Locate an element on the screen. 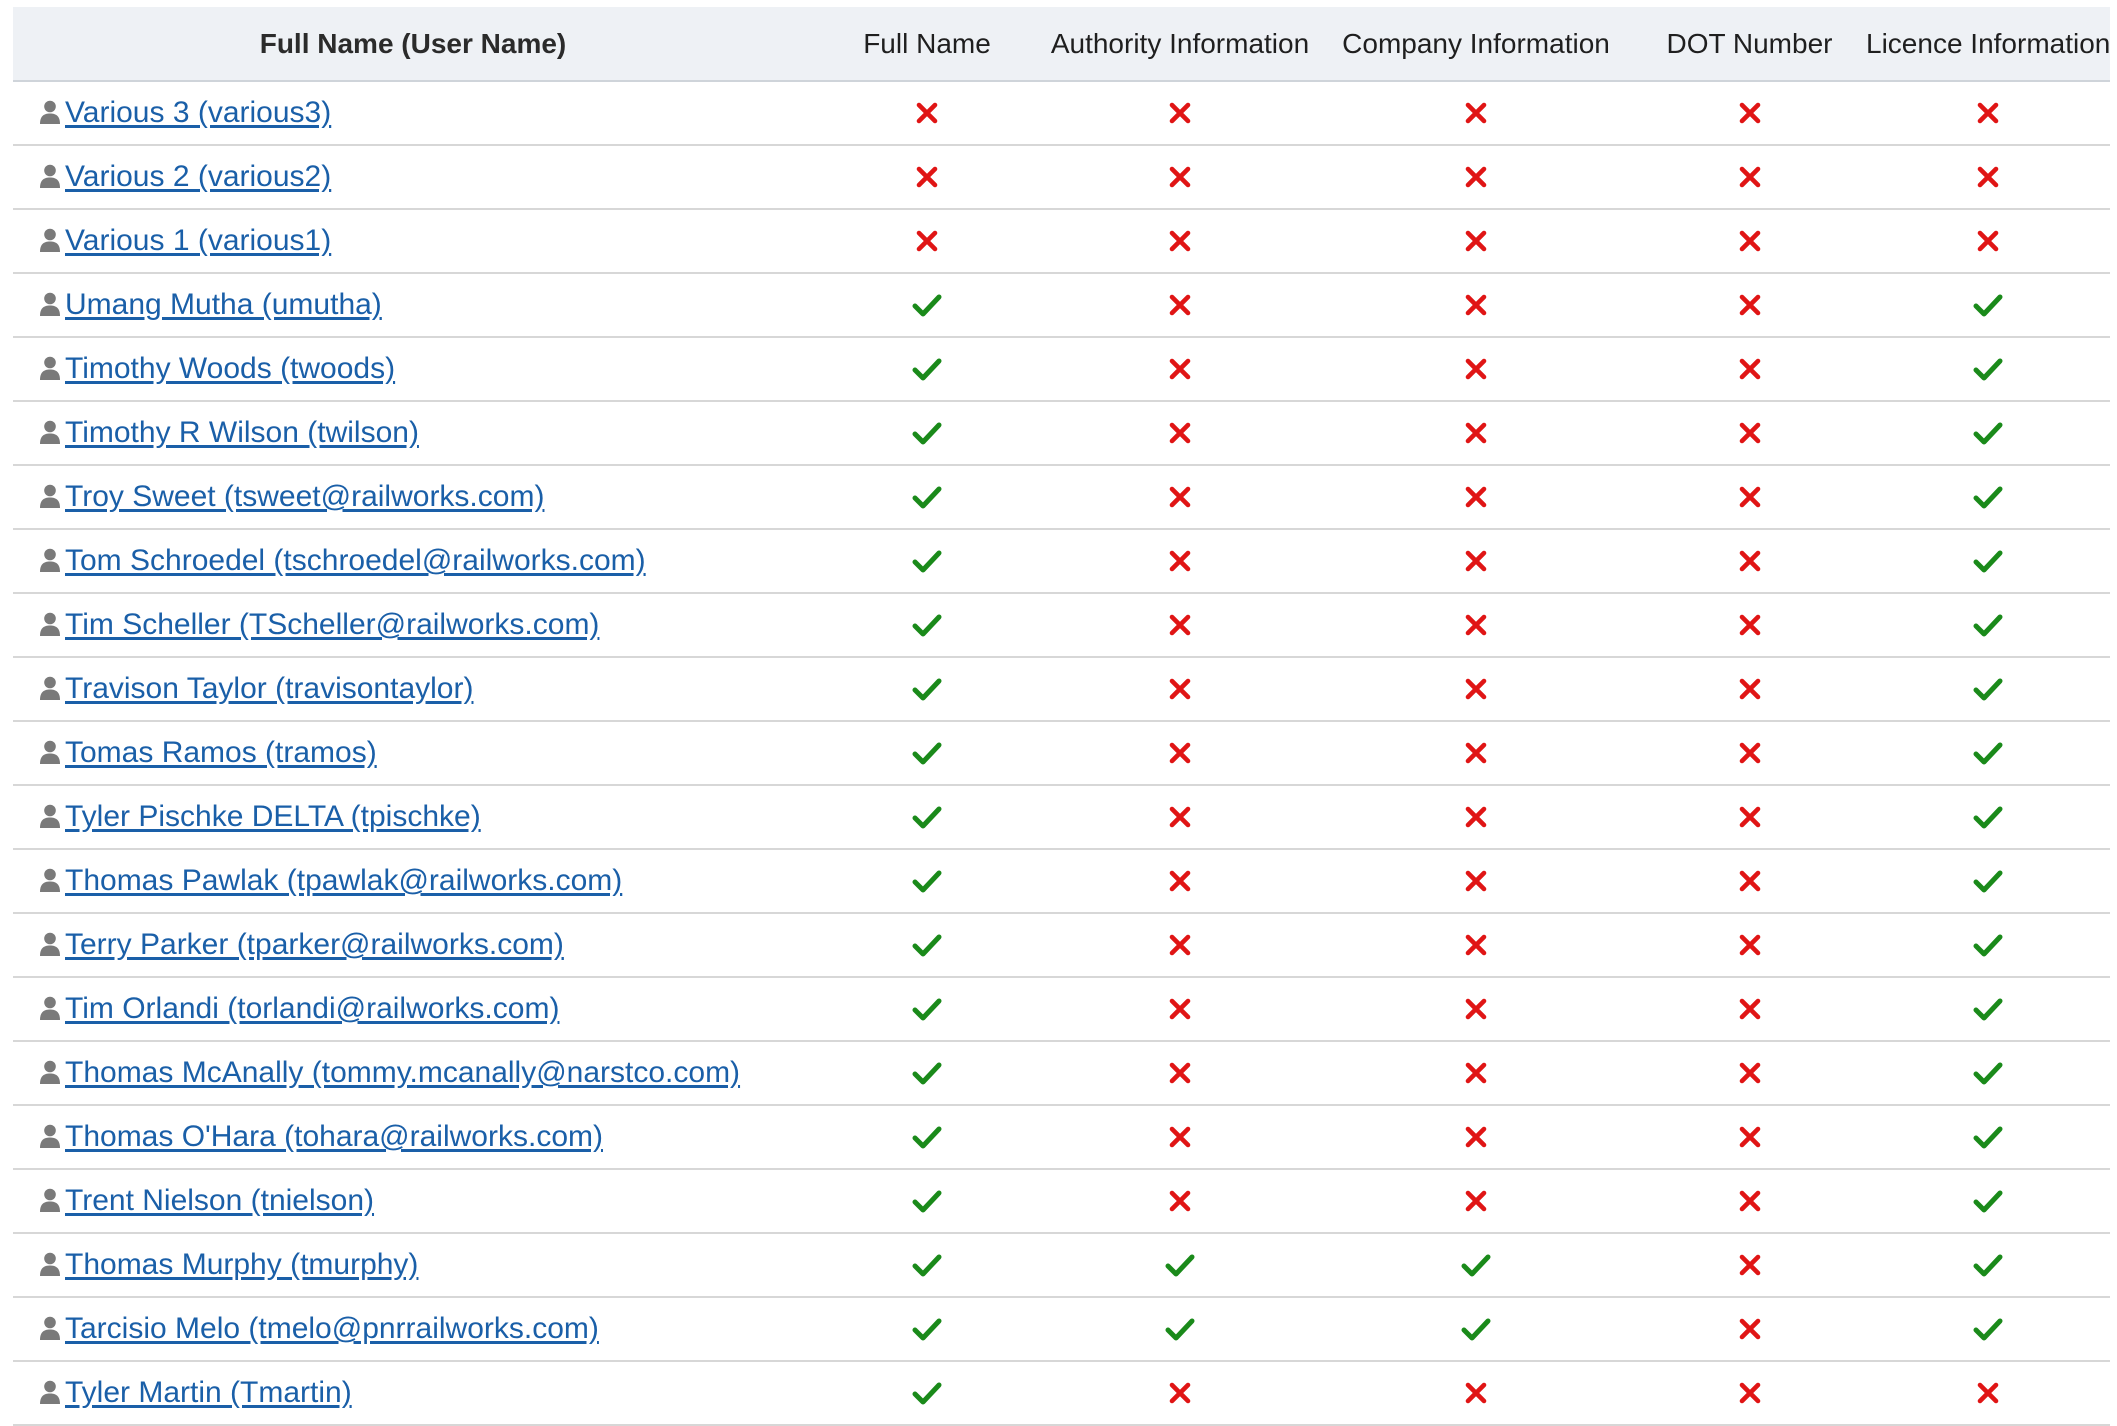 This screenshot has width=2117, height=1426. table-row: Various 2 (various2) is located at coordinates (1061, 177).